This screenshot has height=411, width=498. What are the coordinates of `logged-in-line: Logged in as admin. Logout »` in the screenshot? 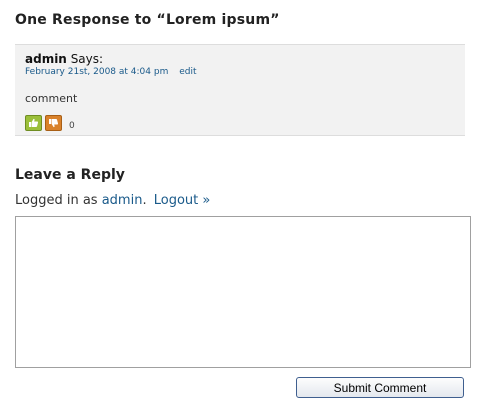 It's located at (112, 200).